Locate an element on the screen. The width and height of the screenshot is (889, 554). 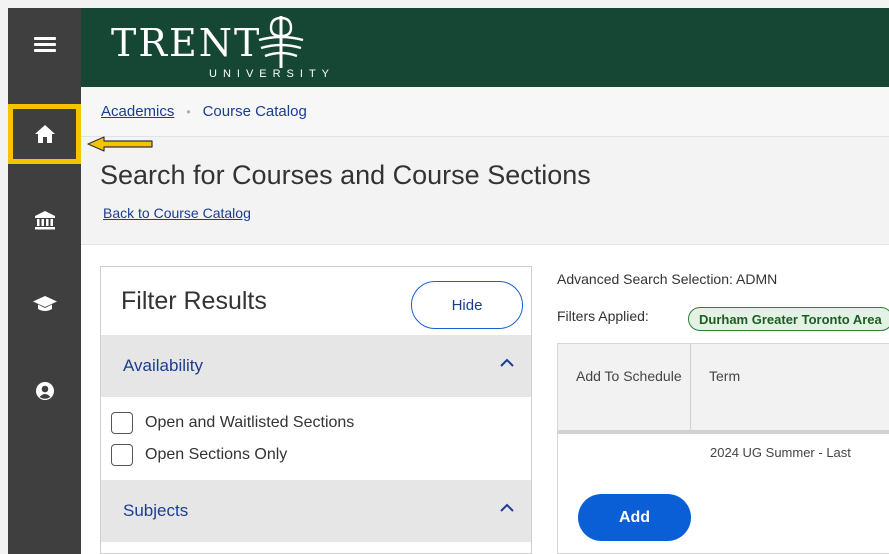
filter-tag: Durham Greater Toronto Area is located at coordinates (788, 319).